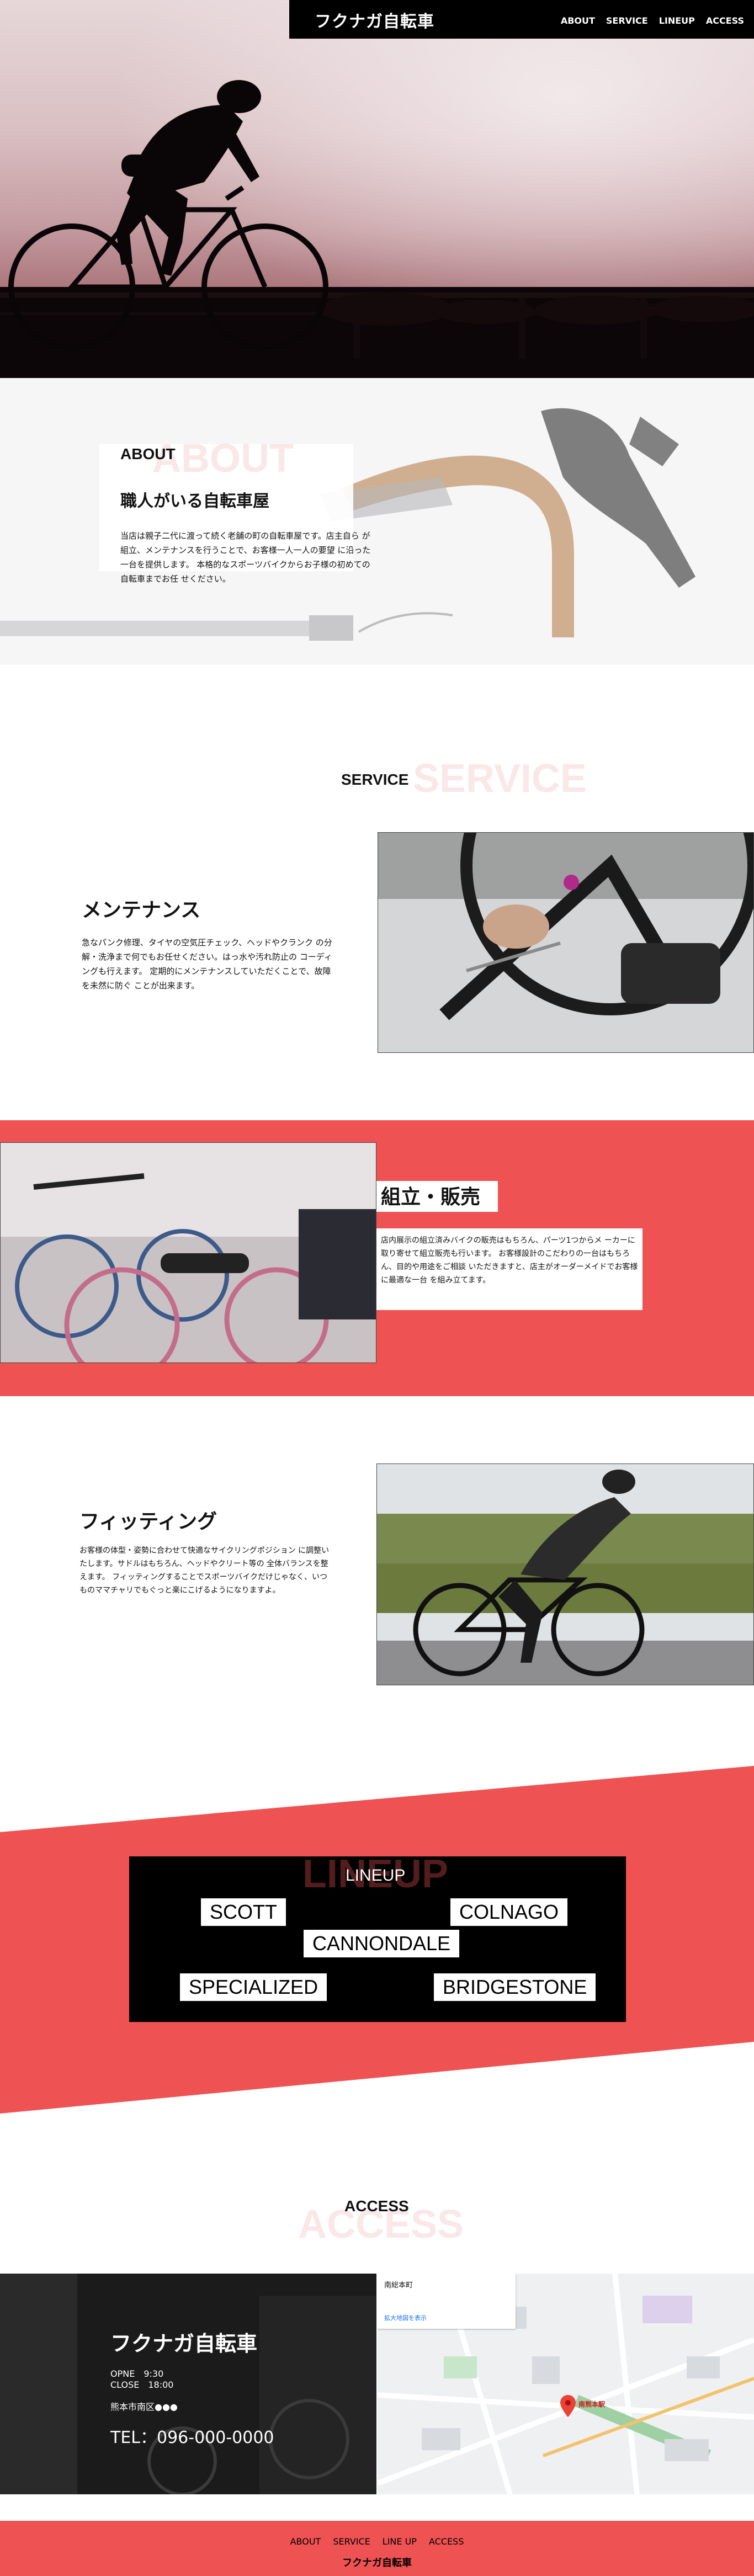 Image resolution: width=754 pixels, height=2576 pixels. I want to click on lineup-title: LINEUP, so click(376, 1875).